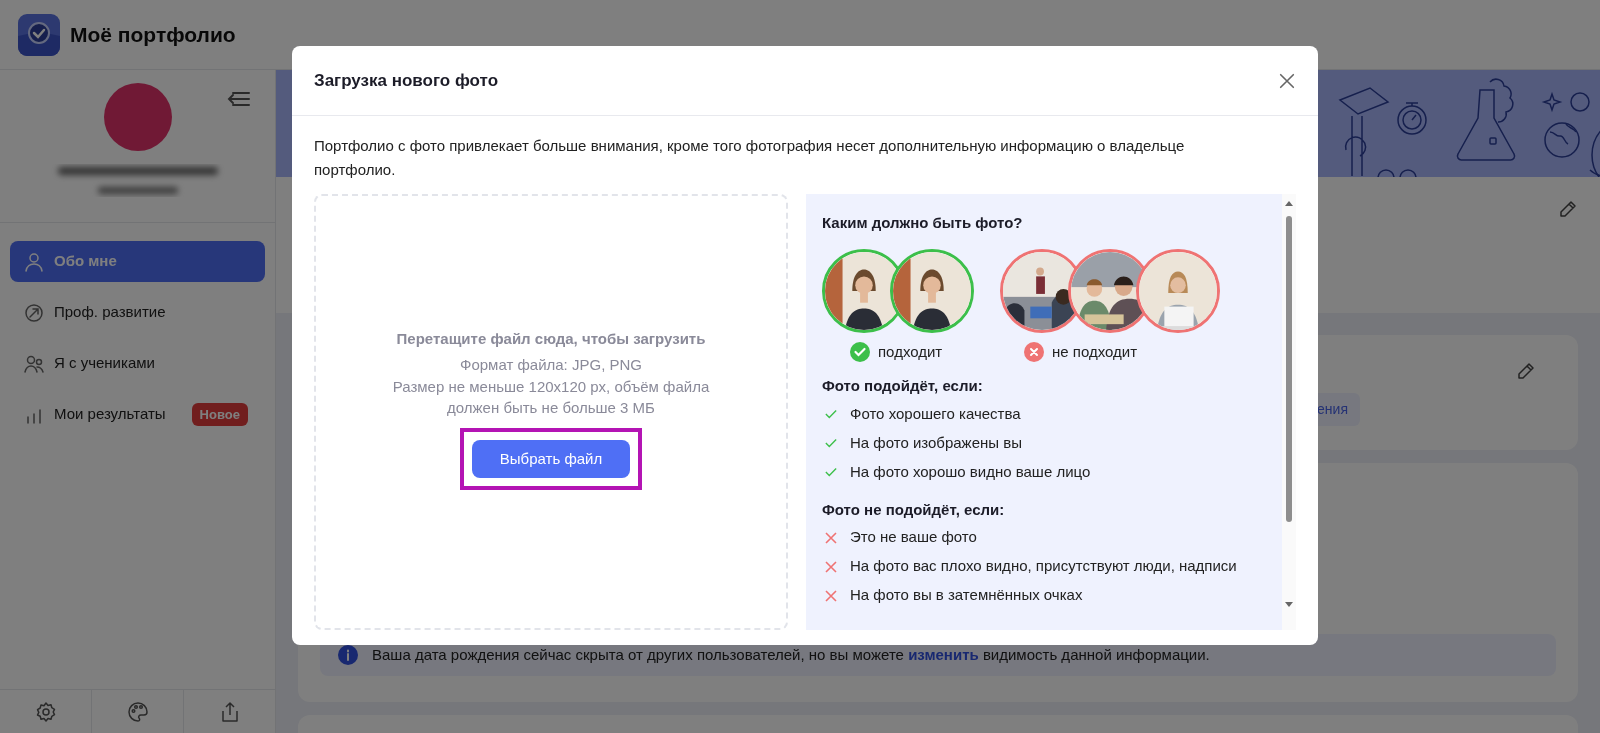 This screenshot has width=1600, height=733. I want to click on rule-text: Фото хорошего качества, so click(935, 413).